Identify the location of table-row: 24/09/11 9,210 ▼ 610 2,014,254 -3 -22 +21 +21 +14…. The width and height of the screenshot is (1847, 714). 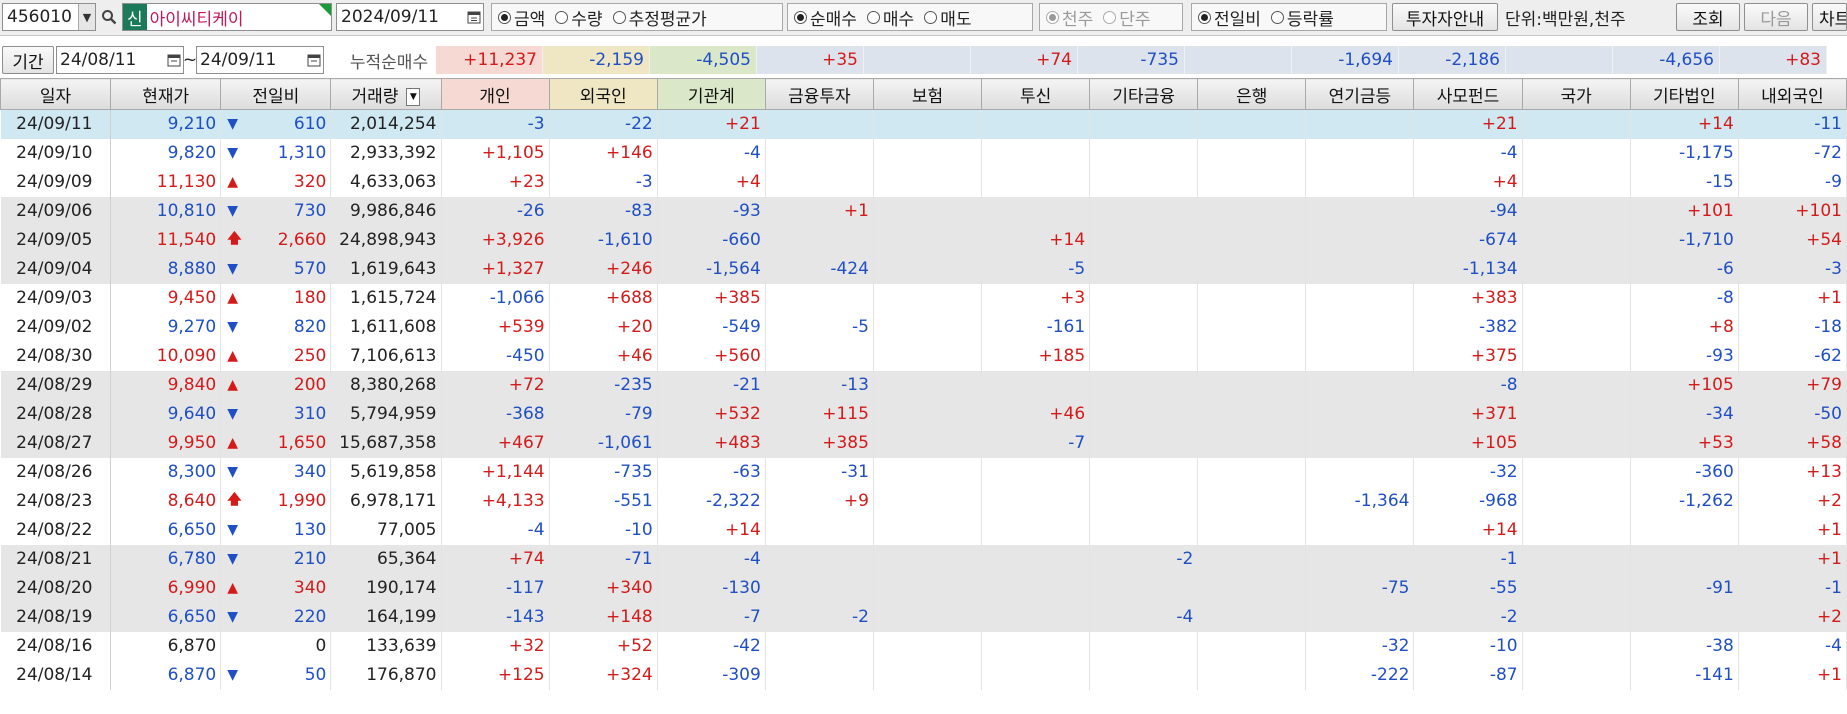
(923, 124).